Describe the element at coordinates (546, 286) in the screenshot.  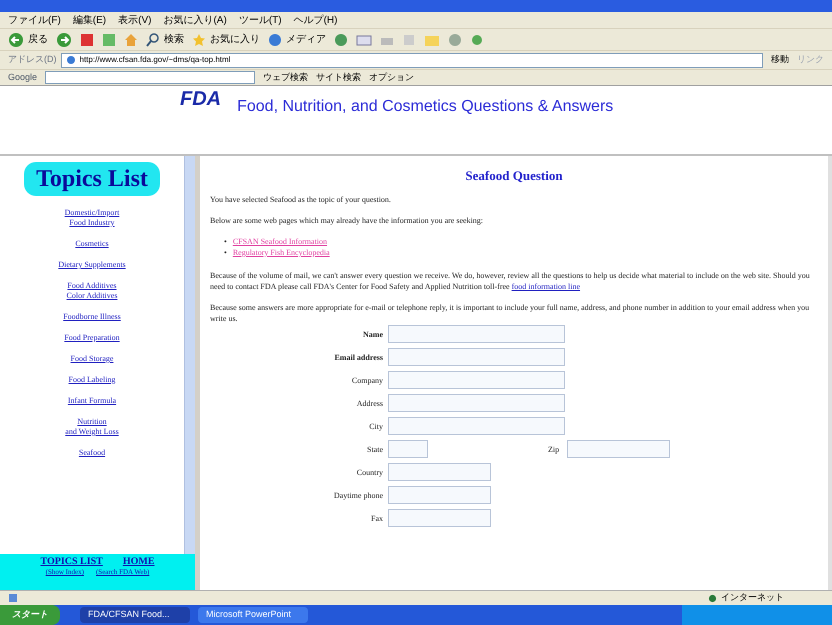
I see `info-line-link: food information line` at that location.